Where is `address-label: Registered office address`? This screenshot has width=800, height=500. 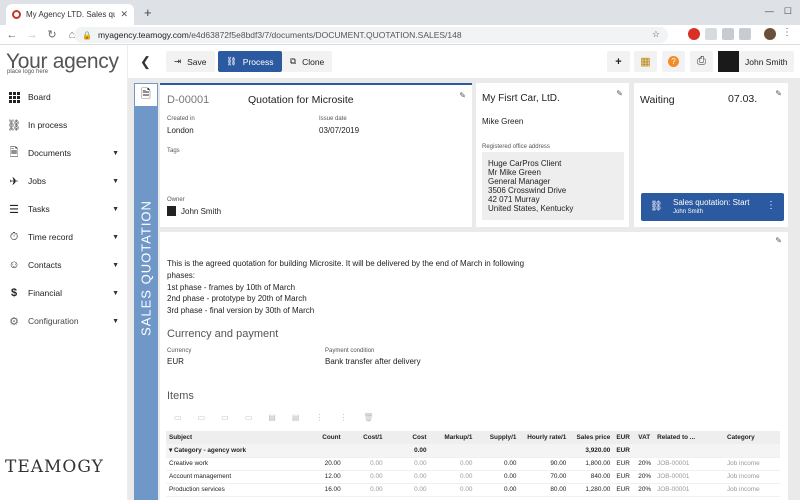 address-label: Registered office address is located at coordinates (516, 147).